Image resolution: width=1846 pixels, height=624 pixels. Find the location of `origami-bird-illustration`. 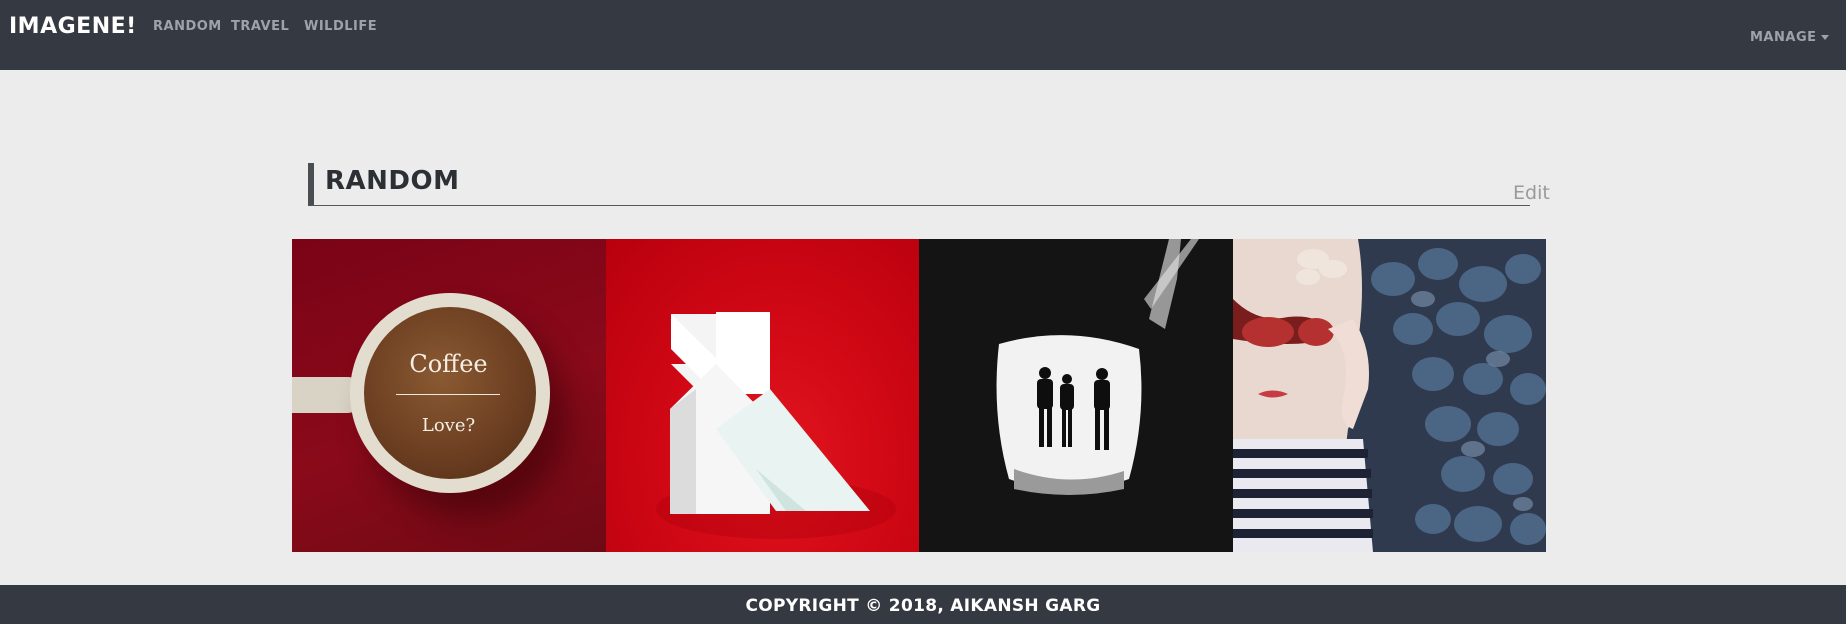

origami-bird-illustration is located at coordinates (775, 425).